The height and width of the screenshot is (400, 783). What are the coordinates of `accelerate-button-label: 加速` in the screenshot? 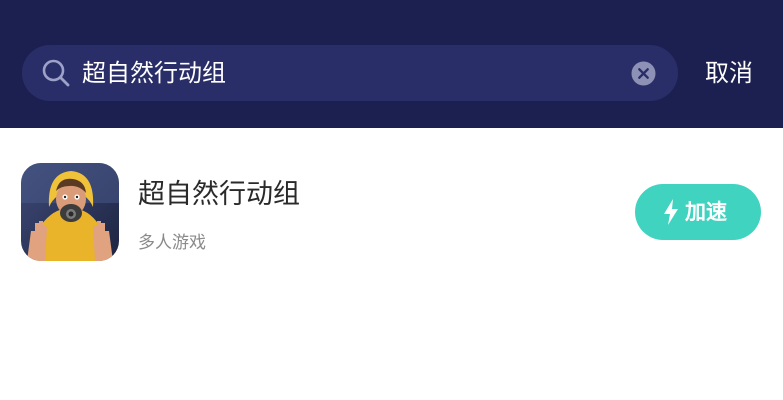 It's located at (706, 212).